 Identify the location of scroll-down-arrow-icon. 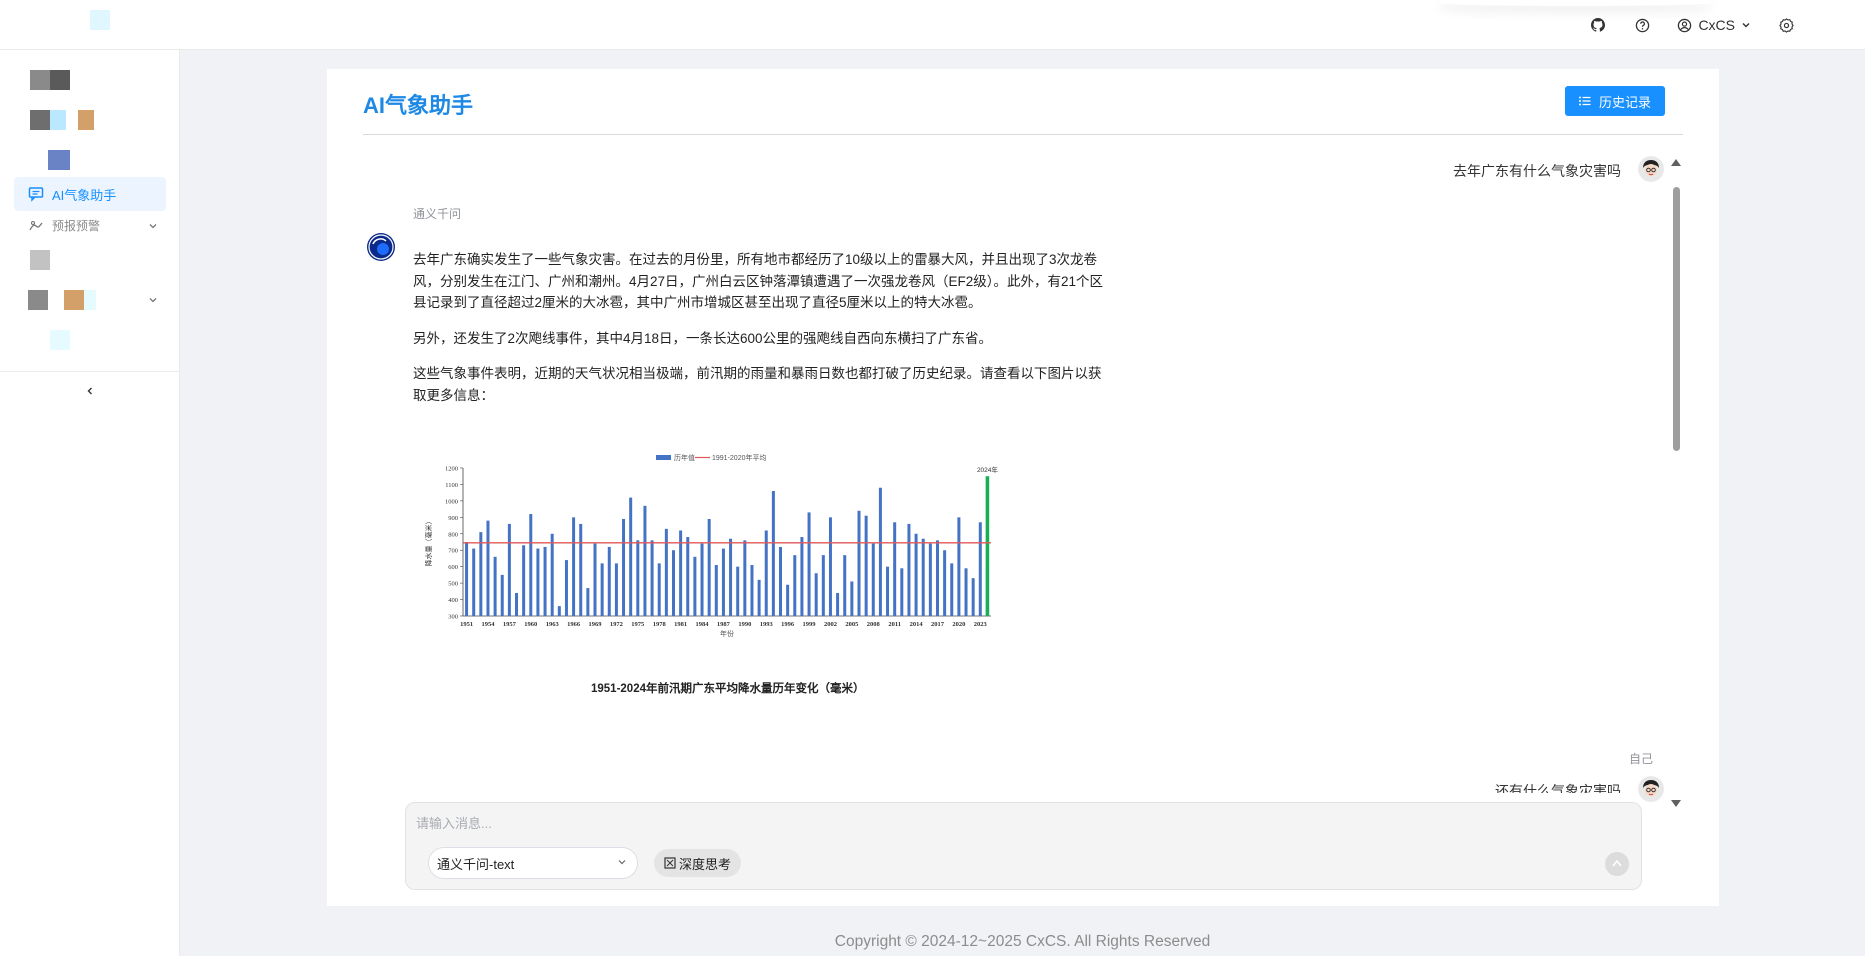
(1676, 803).